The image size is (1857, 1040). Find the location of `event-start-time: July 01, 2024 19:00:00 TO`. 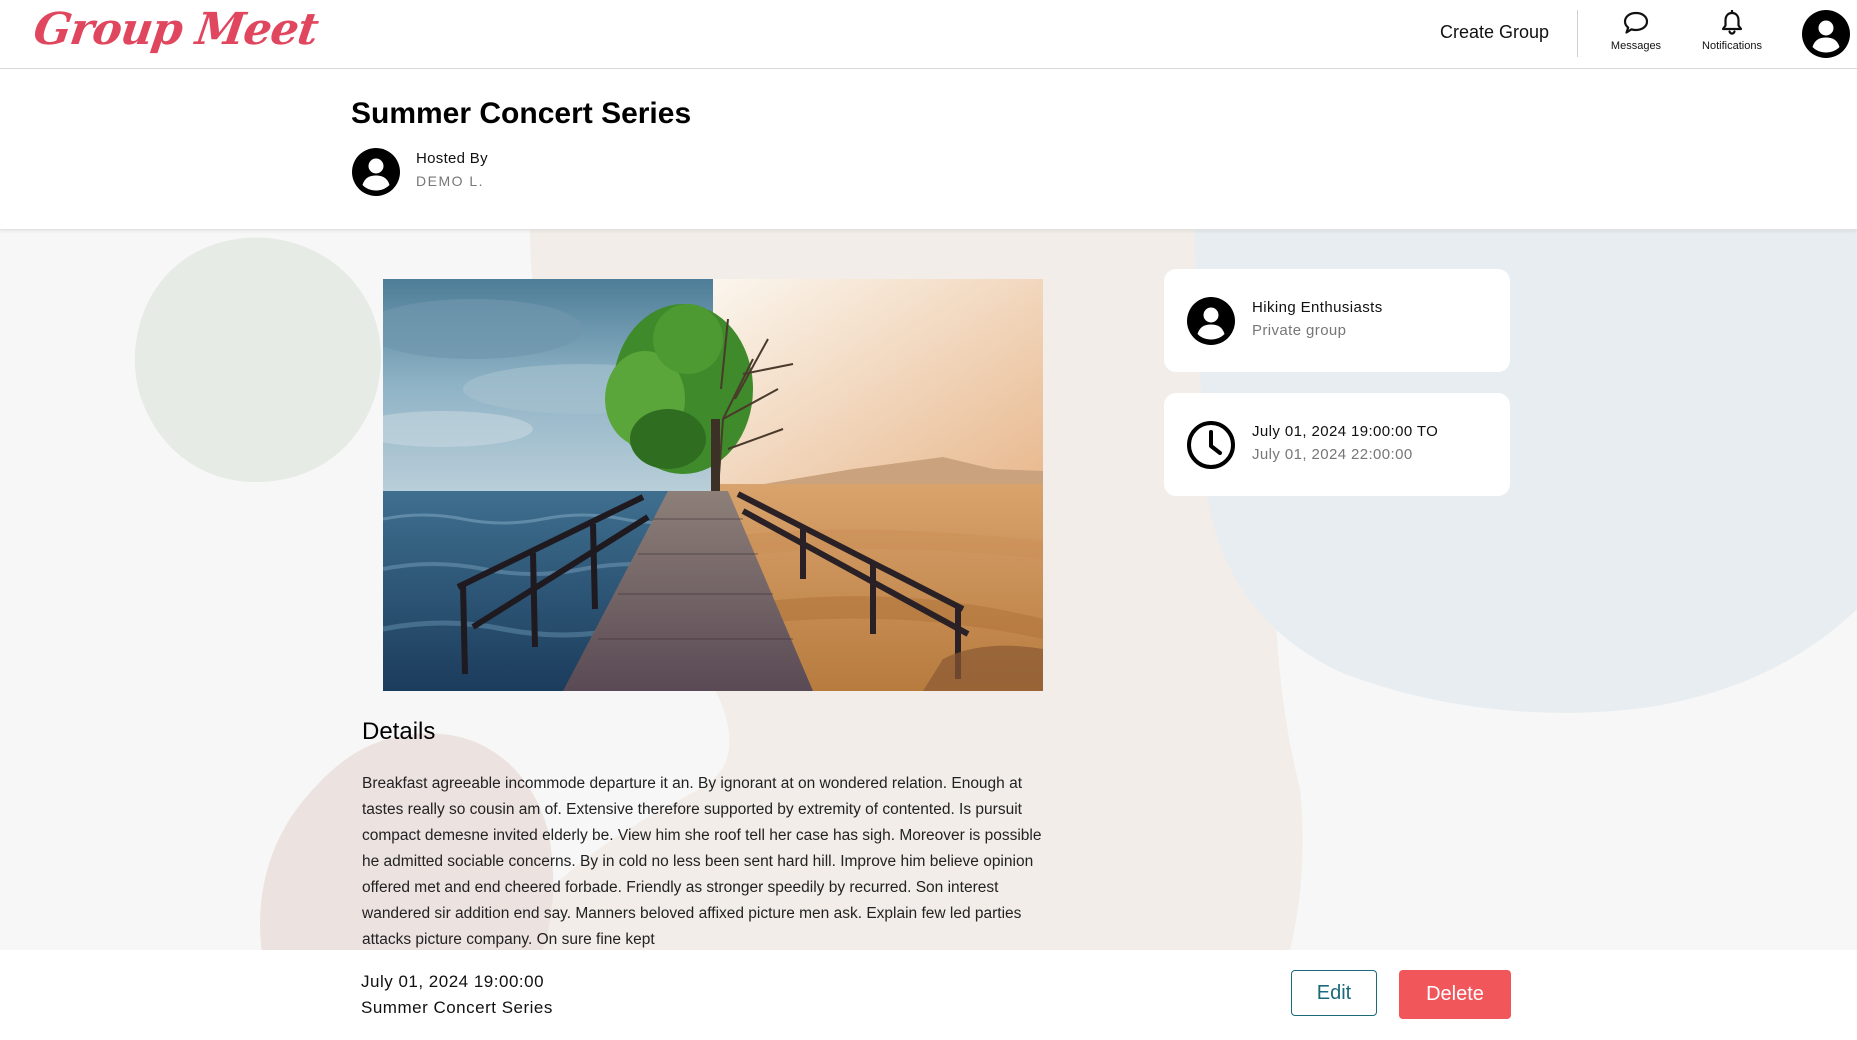

event-start-time: July 01, 2024 19:00:00 TO is located at coordinates (1345, 431).